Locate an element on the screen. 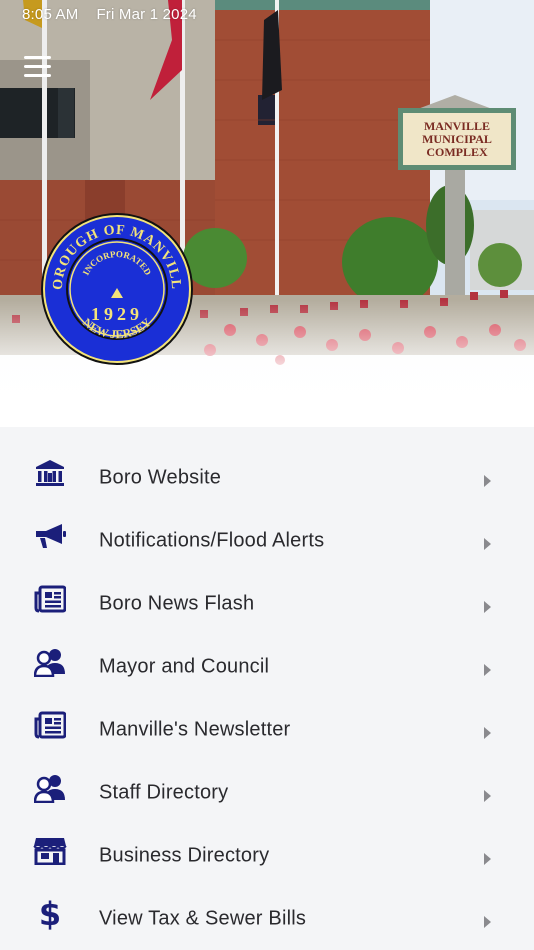 The height and width of the screenshot is (950, 534). menu-item-staff-directory: Staff Directory is located at coordinates (267, 789).